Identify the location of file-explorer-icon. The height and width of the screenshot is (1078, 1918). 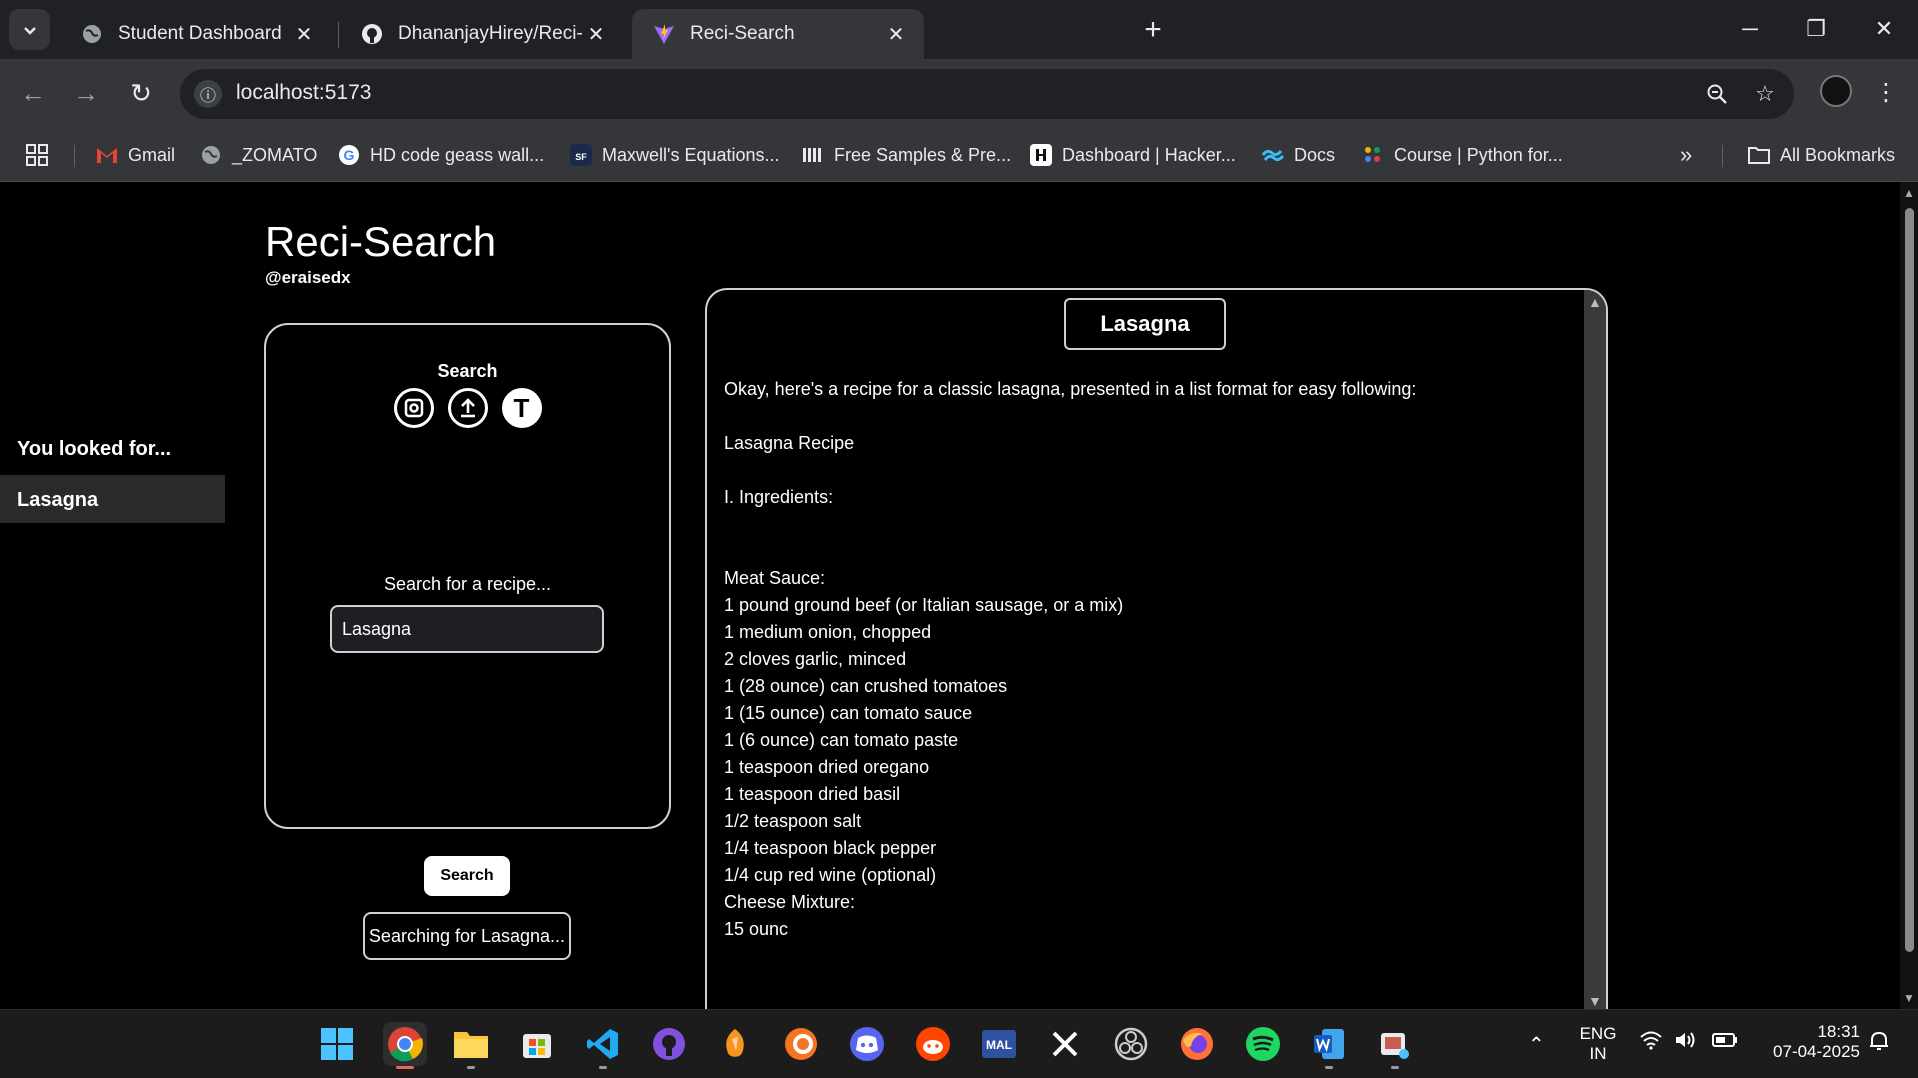
(471, 1045).